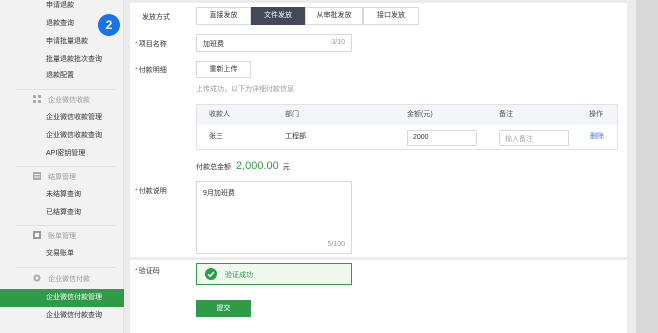 Image resolution: width=658 pixels, height=333 pixels. What do you see at coordinates (286, 167) in the screenshot?
I see `total-unit: 元` at bounding box center [286, 167].